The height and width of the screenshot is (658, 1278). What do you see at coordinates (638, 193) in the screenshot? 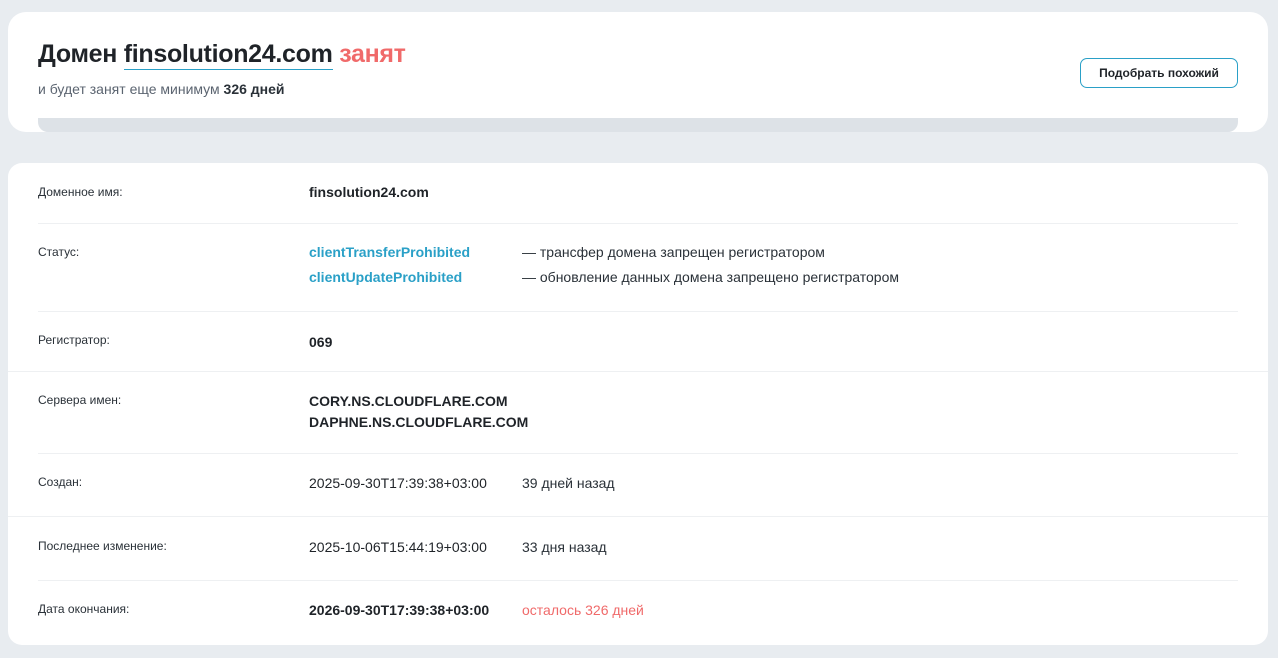
I see `row-domain-name: Доменное имя: finsolution24.com` at bounding box center [638, 193].